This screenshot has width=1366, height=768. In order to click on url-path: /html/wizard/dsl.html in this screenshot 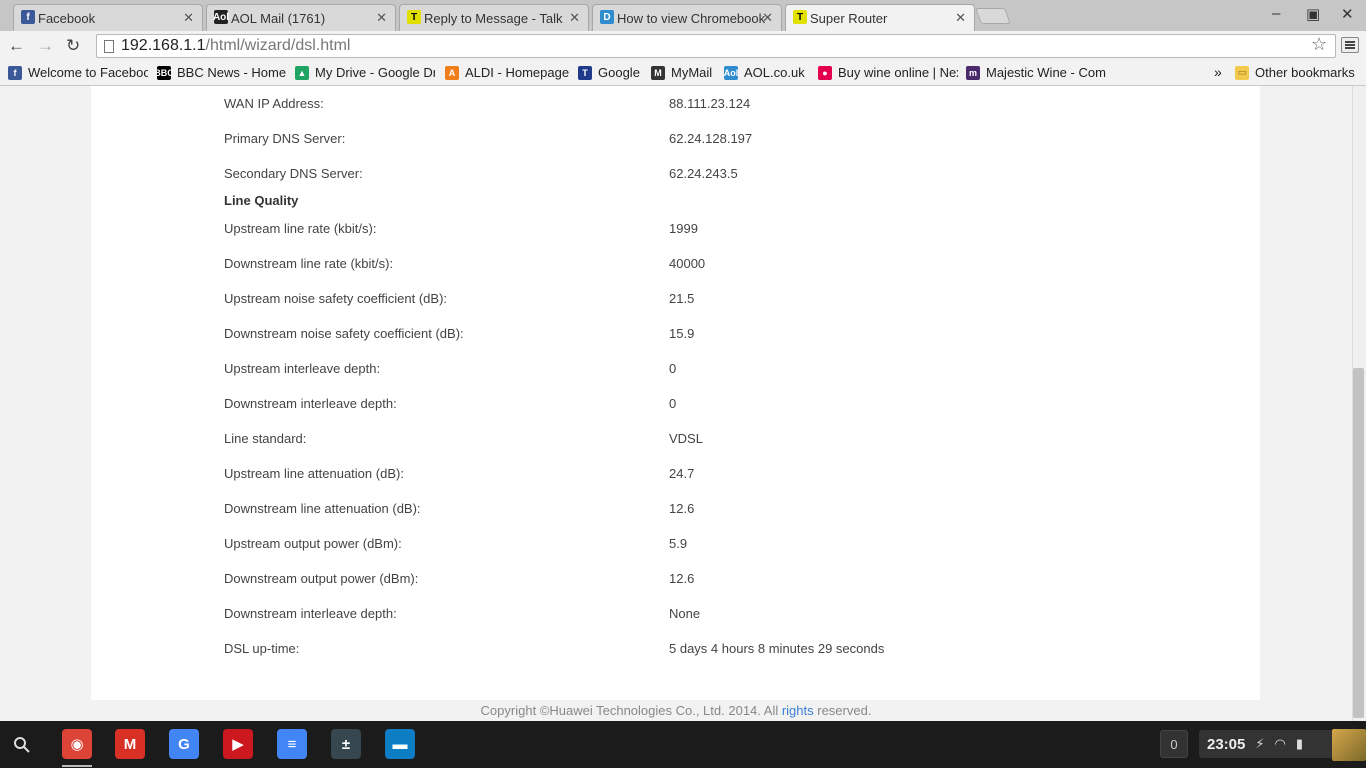, I will do `click(278, 45)`.